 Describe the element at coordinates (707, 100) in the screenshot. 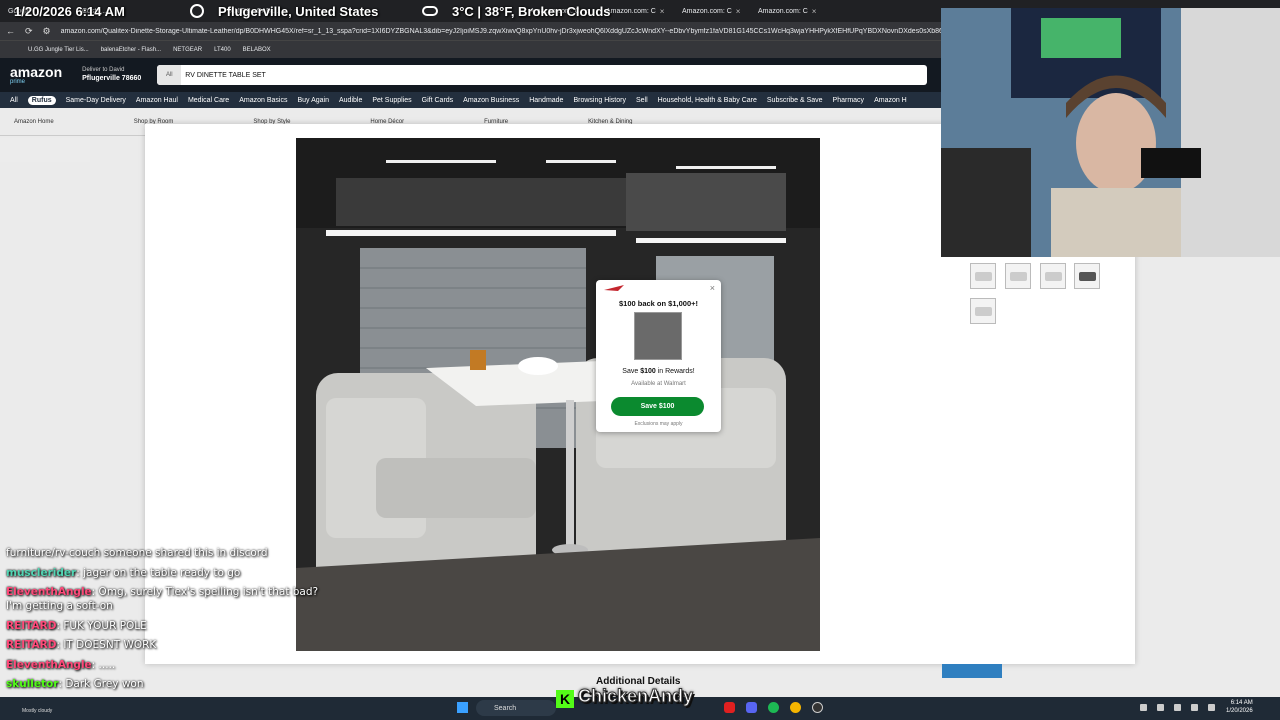

I see `nav-item: Household, Health & Baby Care` at that location.